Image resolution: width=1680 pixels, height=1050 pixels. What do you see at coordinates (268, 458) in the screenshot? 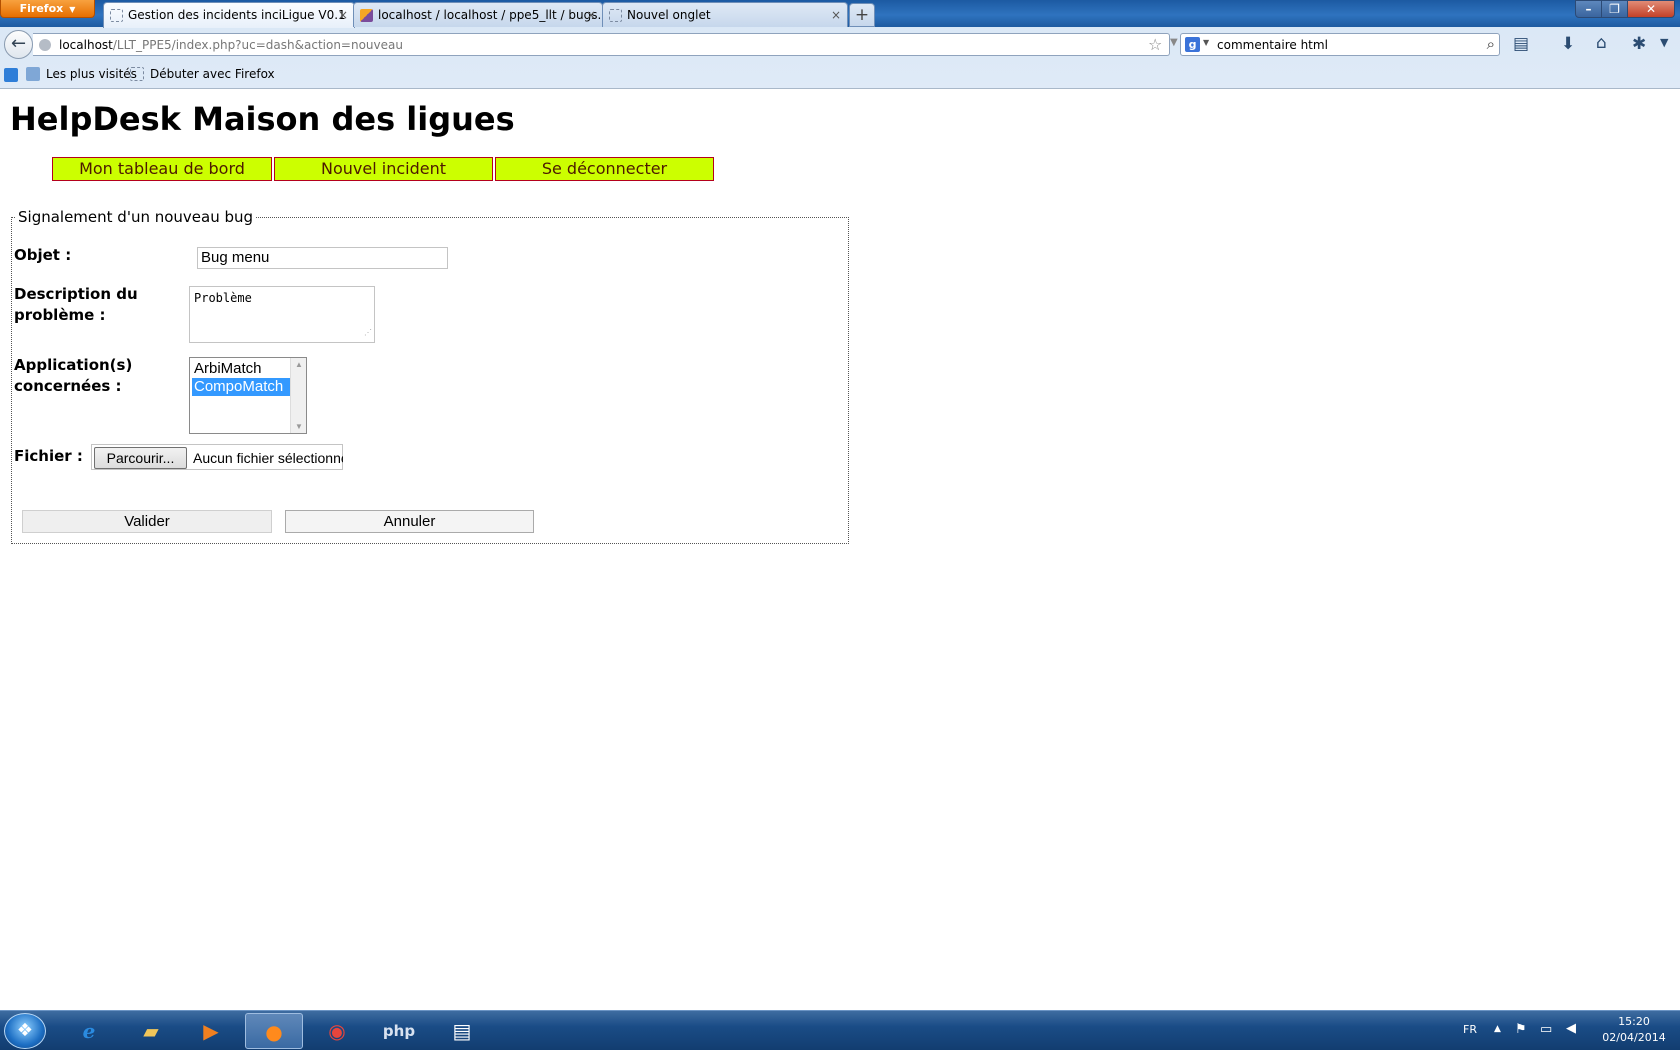
I see `file-status-text: Aucun fichier sélectionné` at bounding box center [268, 458].